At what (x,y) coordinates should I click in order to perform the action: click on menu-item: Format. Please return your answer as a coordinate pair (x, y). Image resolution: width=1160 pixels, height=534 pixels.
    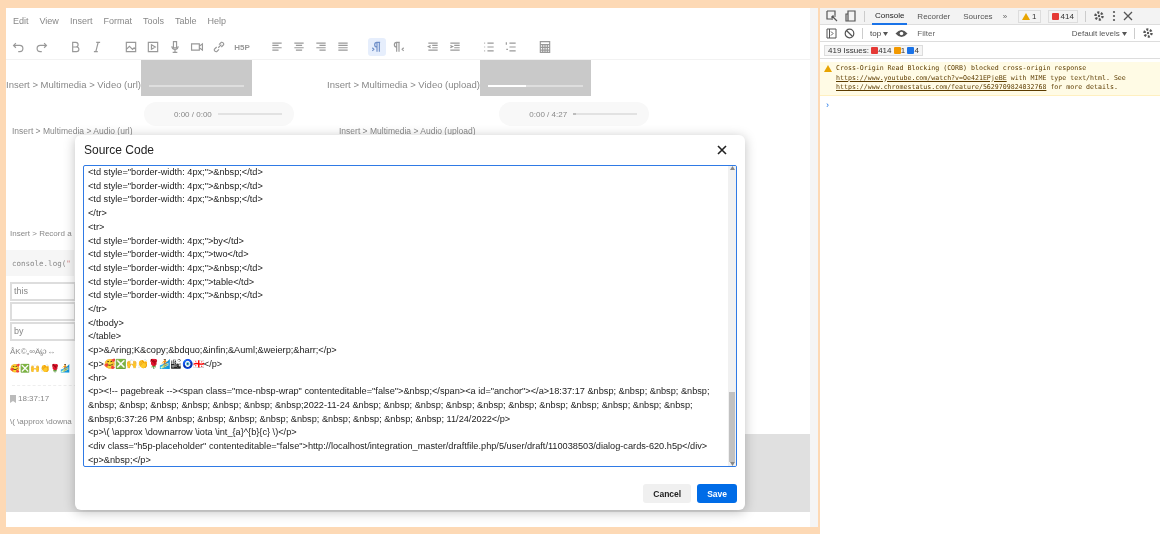
    Looking at the image, I should click on (117, 24).